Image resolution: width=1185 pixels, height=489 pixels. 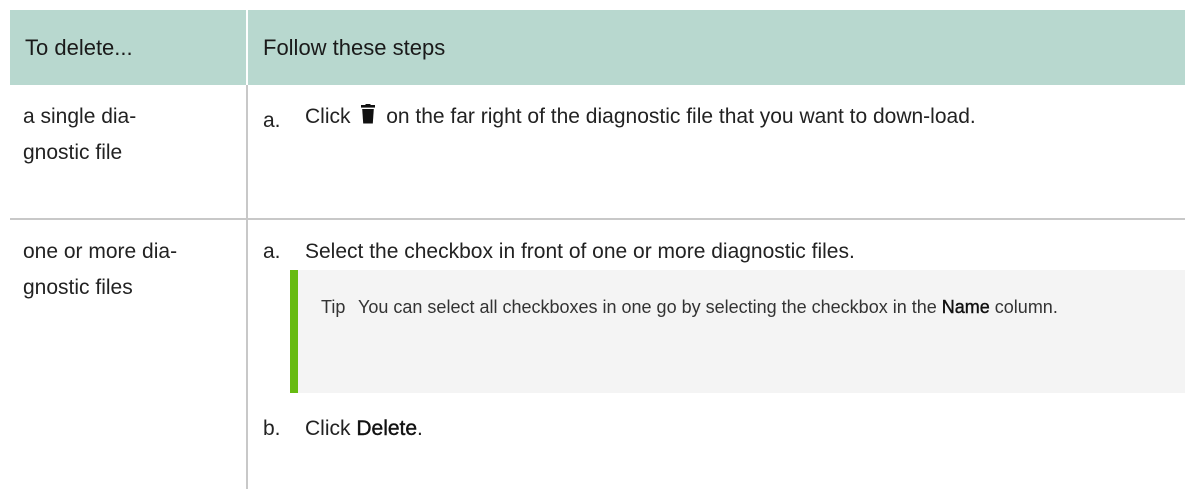 I want to click on tip-post-text: column., so click(x=1026, y=307).